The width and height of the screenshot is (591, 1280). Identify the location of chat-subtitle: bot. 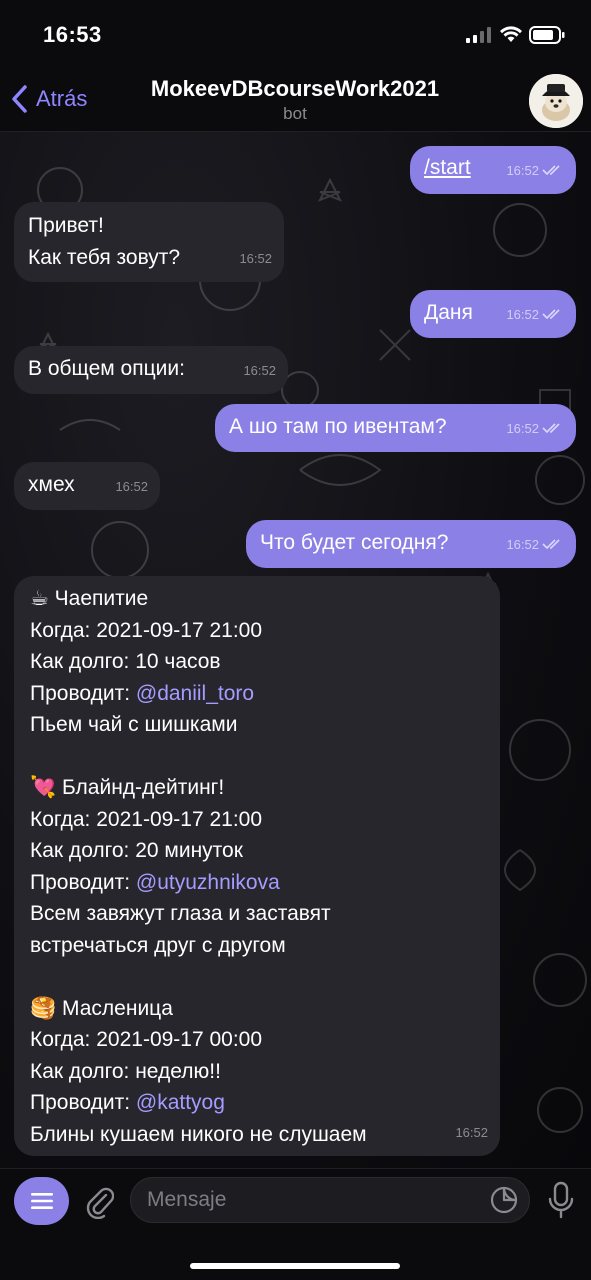
(295, 113).